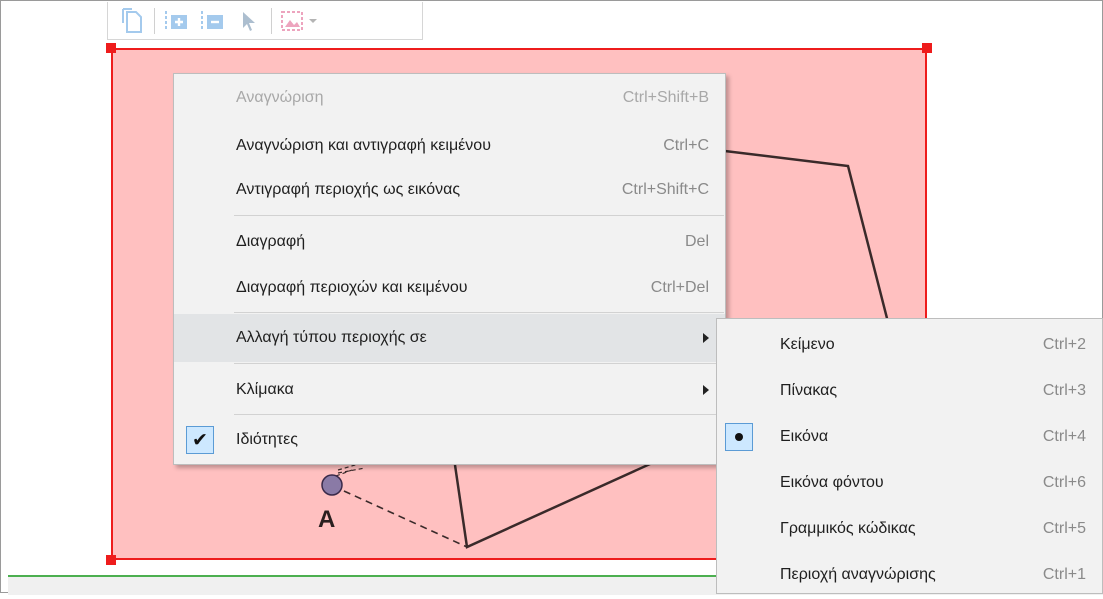  I want to click on point-label: A, so click(327, 519).